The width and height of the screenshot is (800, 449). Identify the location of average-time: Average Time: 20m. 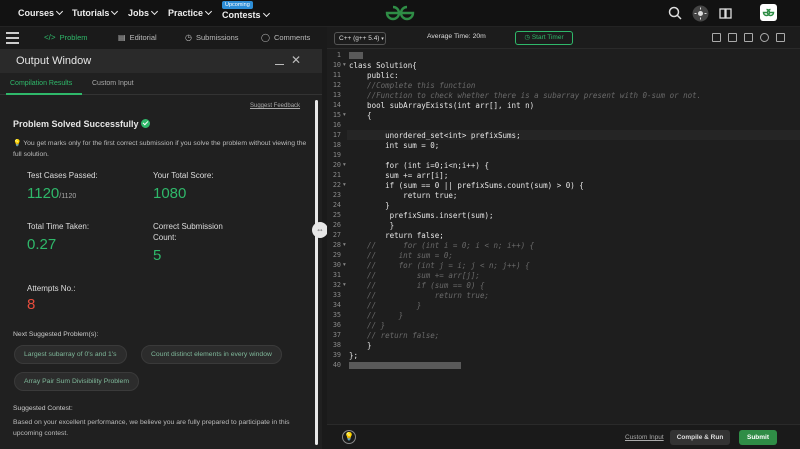
(456, 36).